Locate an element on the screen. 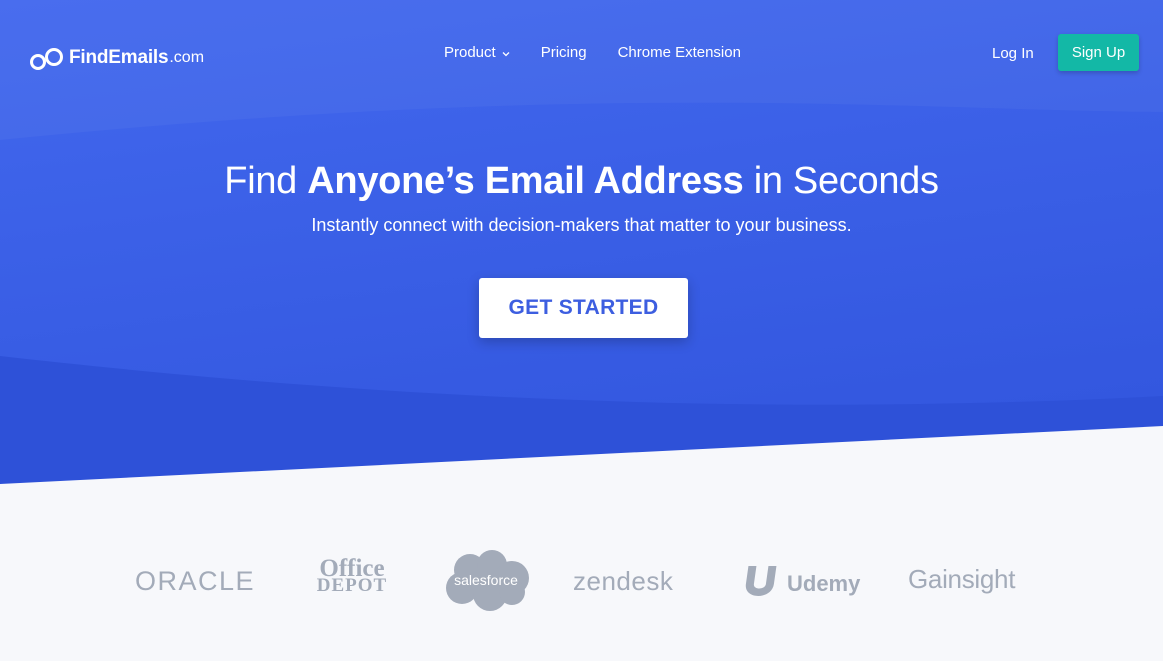  brand-name: FindEmails is located at coordinates (119, 57).